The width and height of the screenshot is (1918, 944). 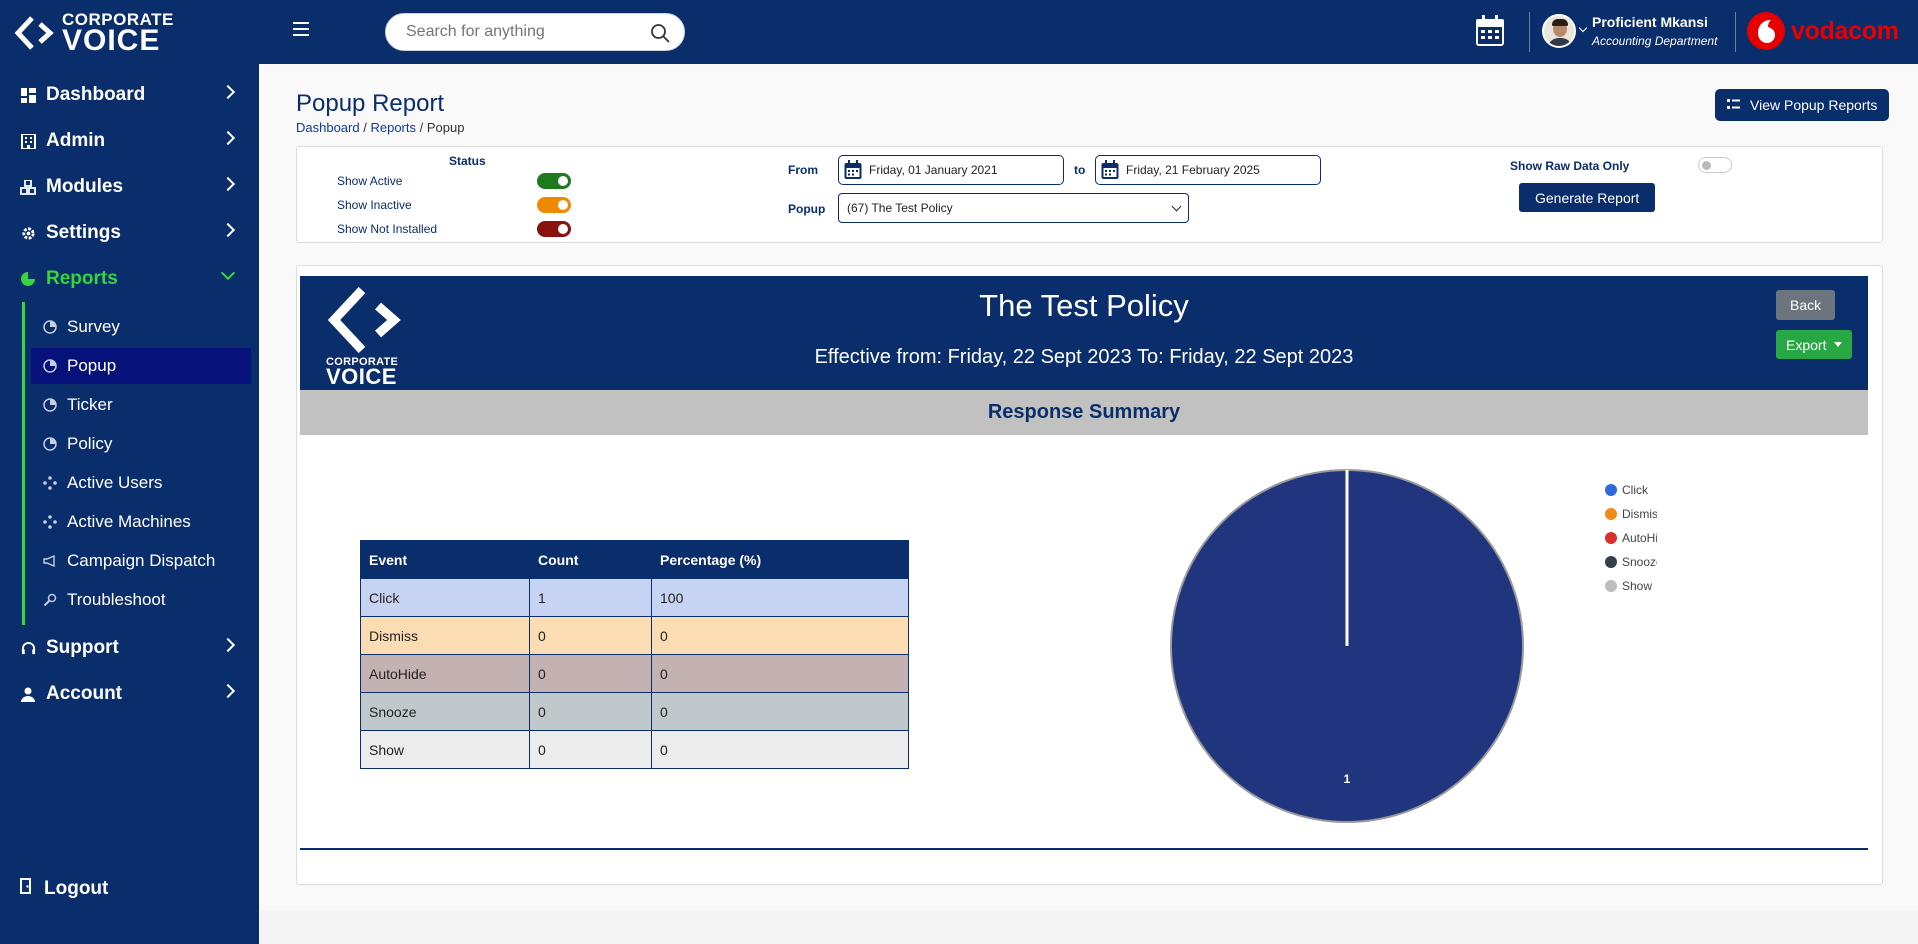 What do you see at coordinates (1635, 490) in the screenshot?
I see `legend-item-click: Click` at bounding box center [1635, 490].